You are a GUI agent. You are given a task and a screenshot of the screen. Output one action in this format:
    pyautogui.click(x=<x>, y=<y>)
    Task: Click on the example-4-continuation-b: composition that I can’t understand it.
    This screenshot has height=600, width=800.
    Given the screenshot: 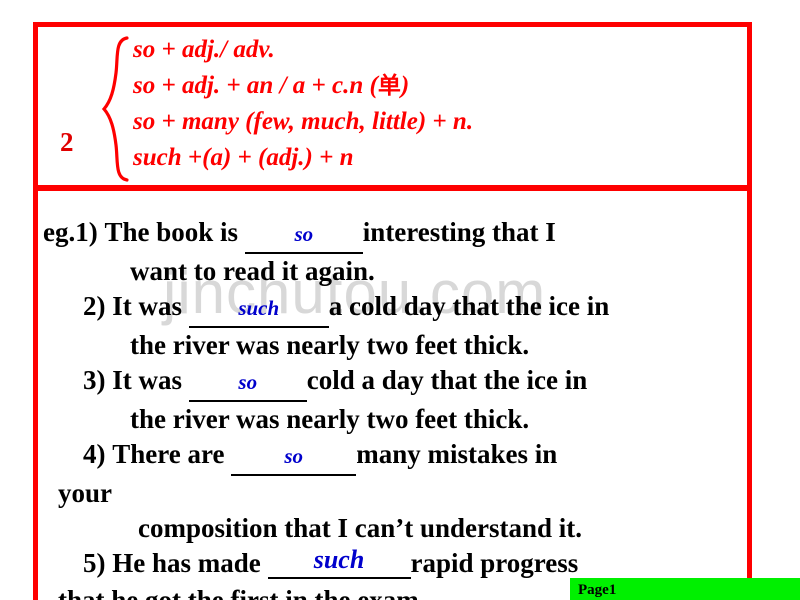 What is the action you would take?
    pyautogui.click(x=360, y=528)
    